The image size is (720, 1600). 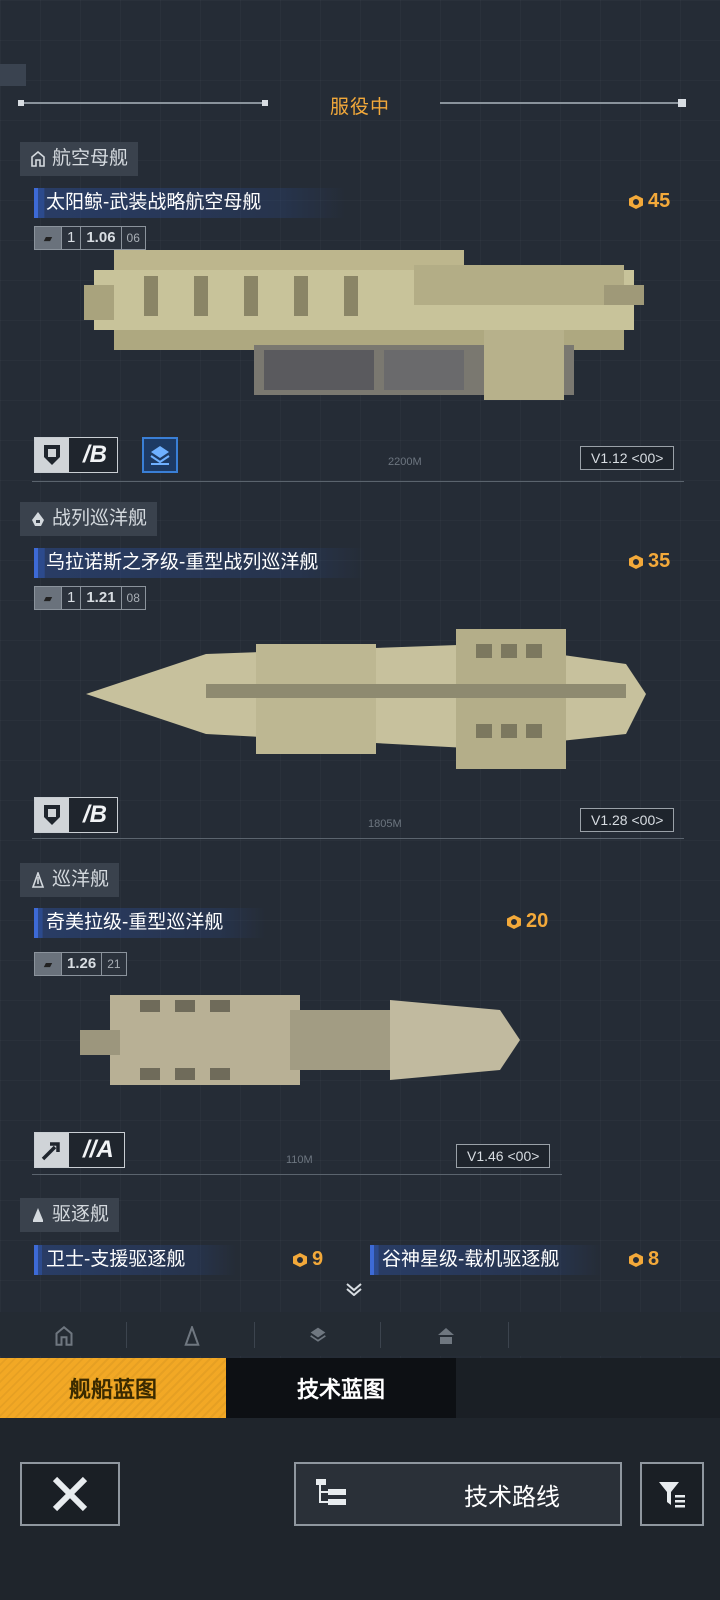 What do you see at coordinates (360, 1334) in the screenshot?
I see `type-filter-bar` at bounding box center [360, 1334].